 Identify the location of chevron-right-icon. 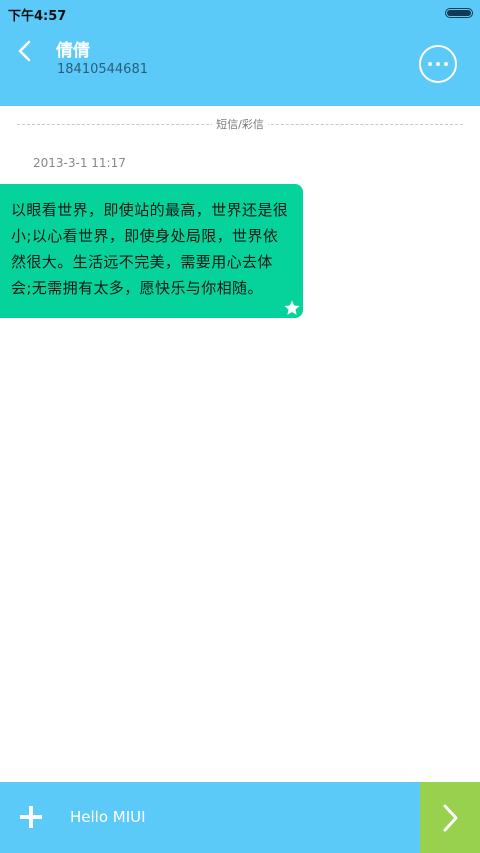
(450, 817).